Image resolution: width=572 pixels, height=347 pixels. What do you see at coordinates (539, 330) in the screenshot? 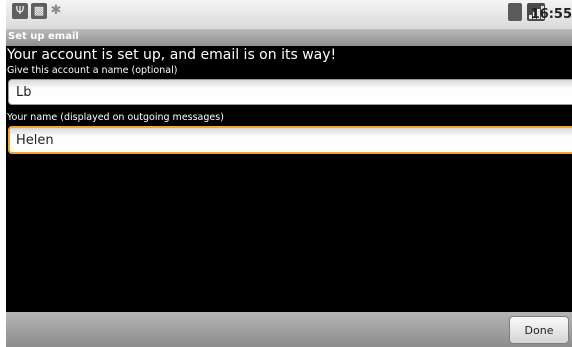
I see `done-button: Done` at bounding box center [539, 330].